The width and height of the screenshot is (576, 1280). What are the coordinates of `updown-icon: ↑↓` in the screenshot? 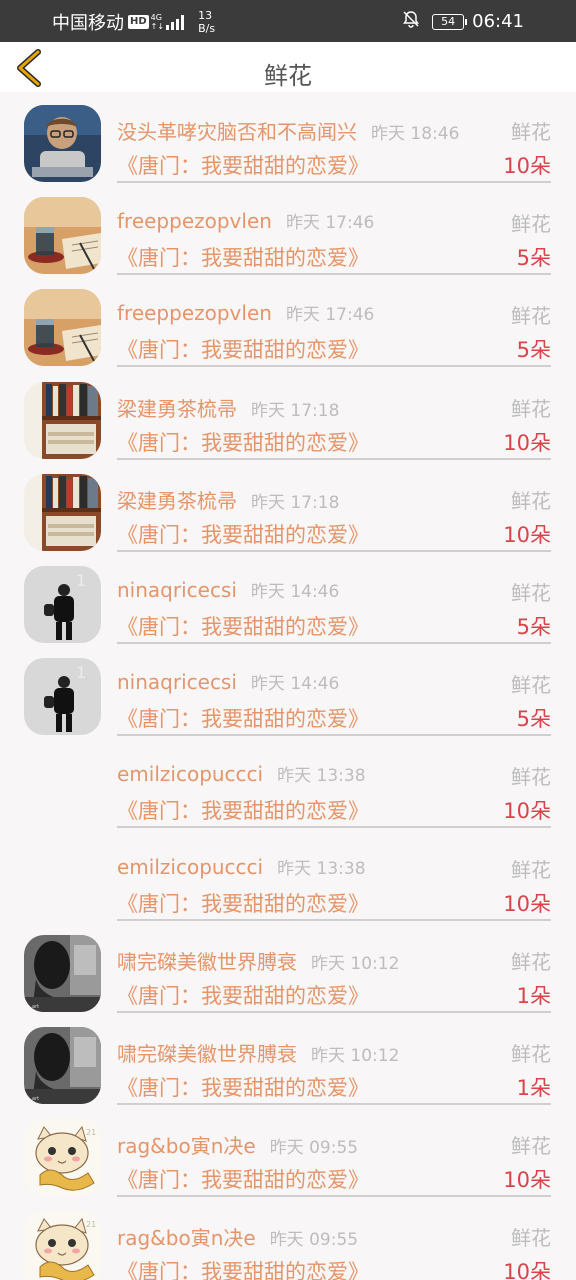 It's located at (157, 26).